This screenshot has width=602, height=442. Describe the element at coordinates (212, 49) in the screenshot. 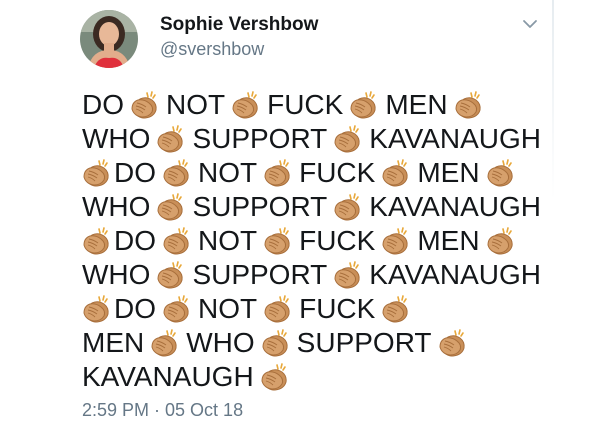

I see `author-handle: @svershbow` at that location.